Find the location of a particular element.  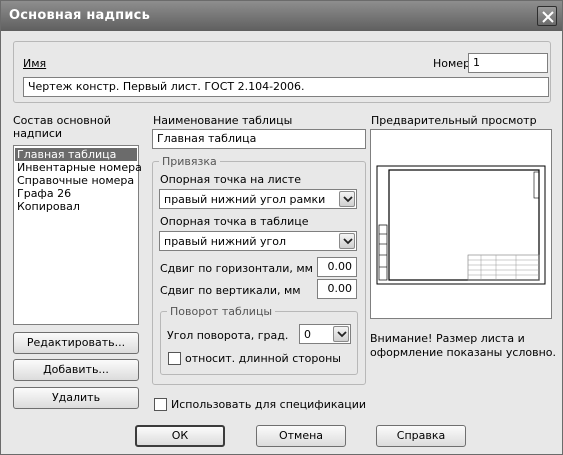

composition-label-1: Состав основной is located at coordinates (62, 120).